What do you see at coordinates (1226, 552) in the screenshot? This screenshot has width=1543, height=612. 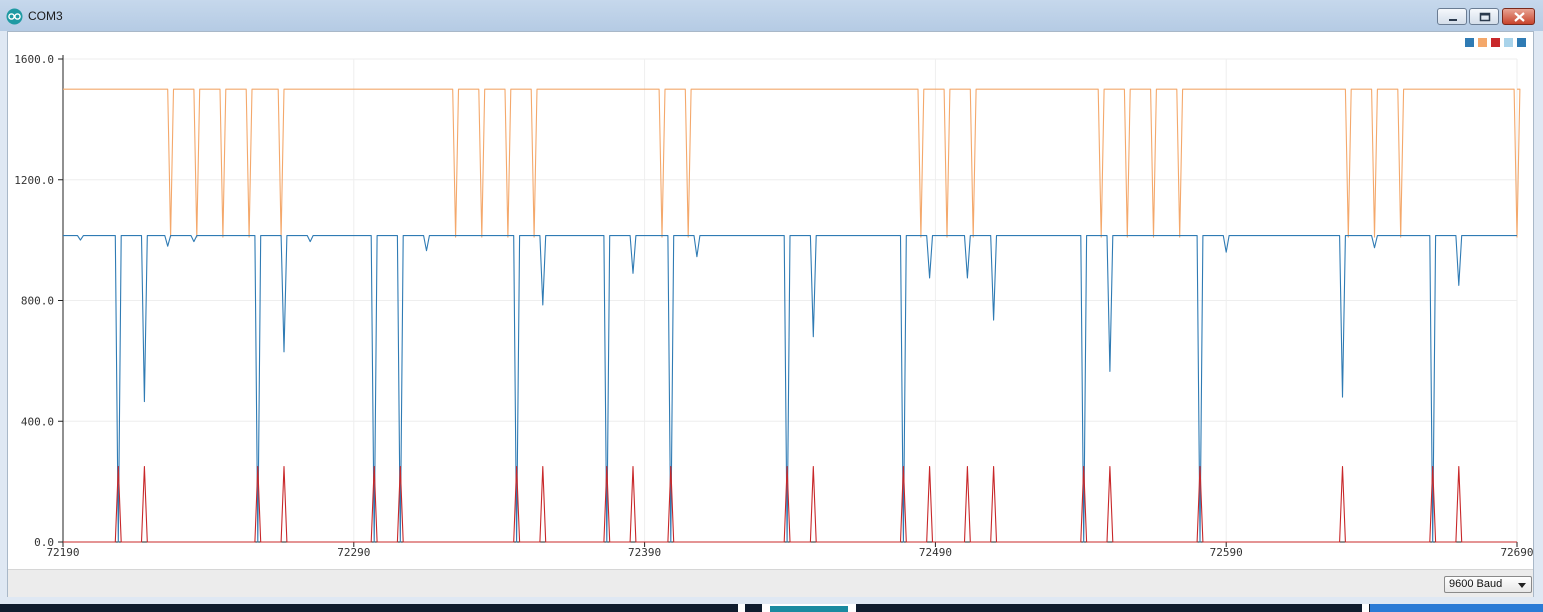 I see `x-tick-label: 72590` at bounding box center [1226, 552].